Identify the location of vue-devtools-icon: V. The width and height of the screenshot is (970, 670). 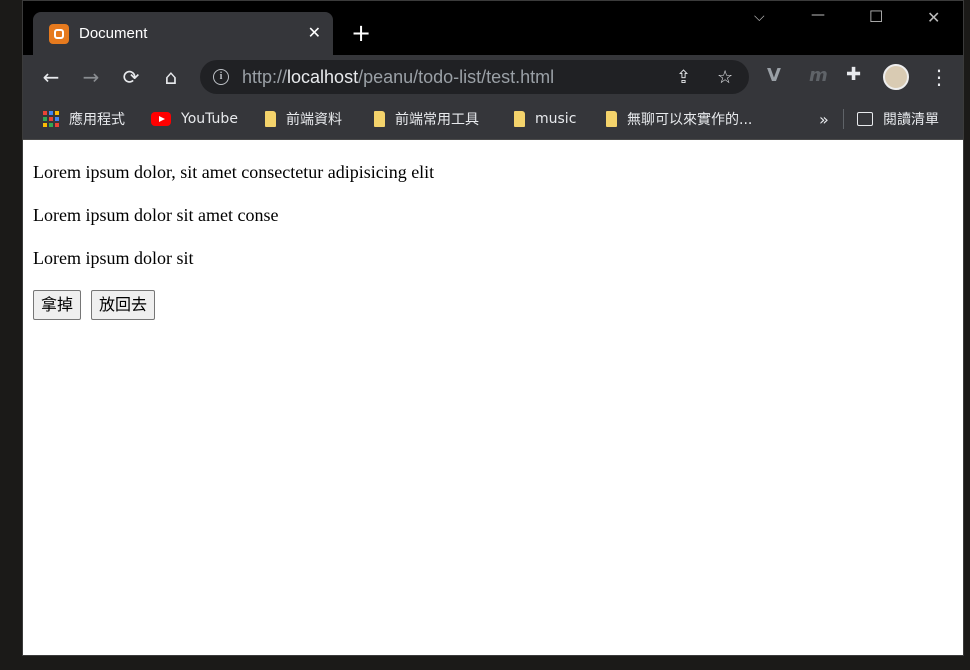
(774, 75).